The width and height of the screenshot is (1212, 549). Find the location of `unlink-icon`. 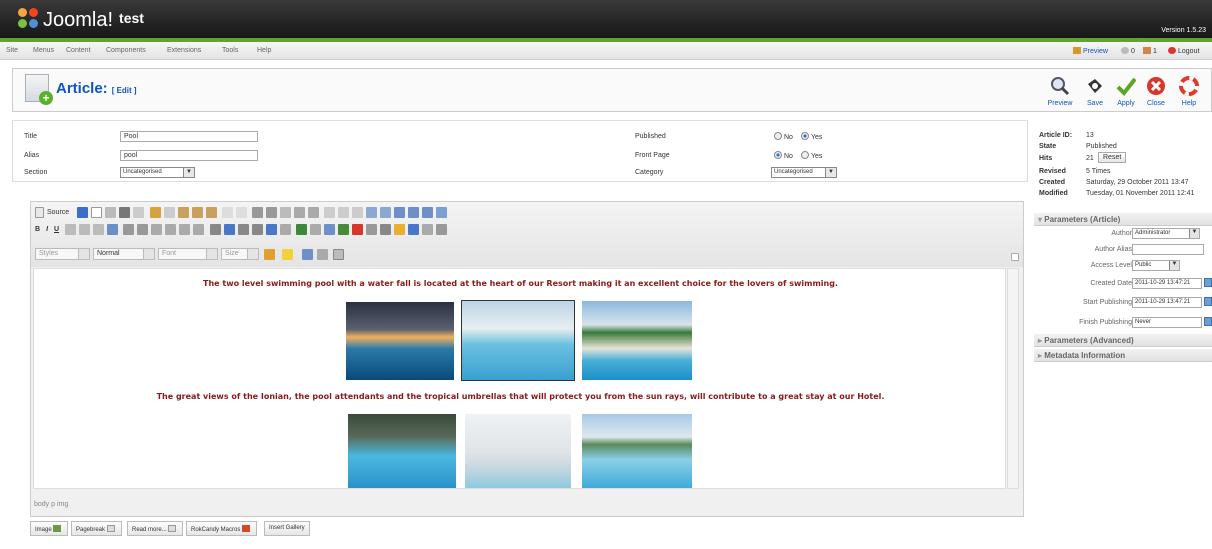

unlink-icon is located at coordinates (315, 229).